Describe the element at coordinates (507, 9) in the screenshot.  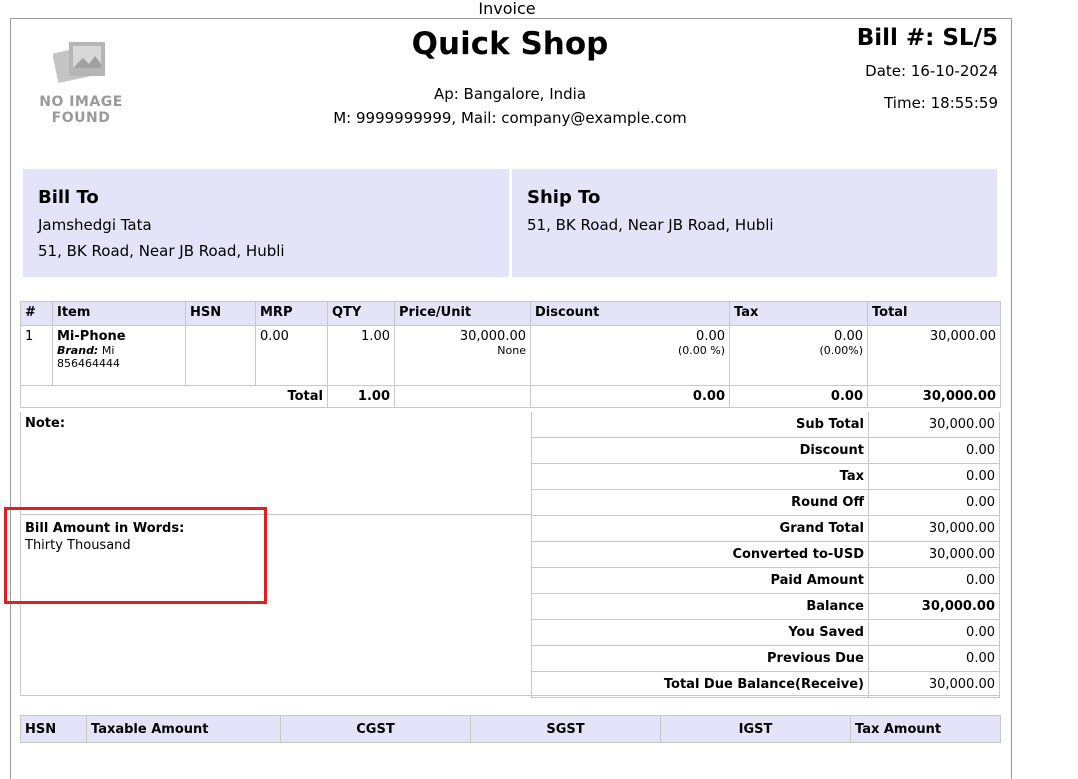
I see `window-title: Invoice` at that location.